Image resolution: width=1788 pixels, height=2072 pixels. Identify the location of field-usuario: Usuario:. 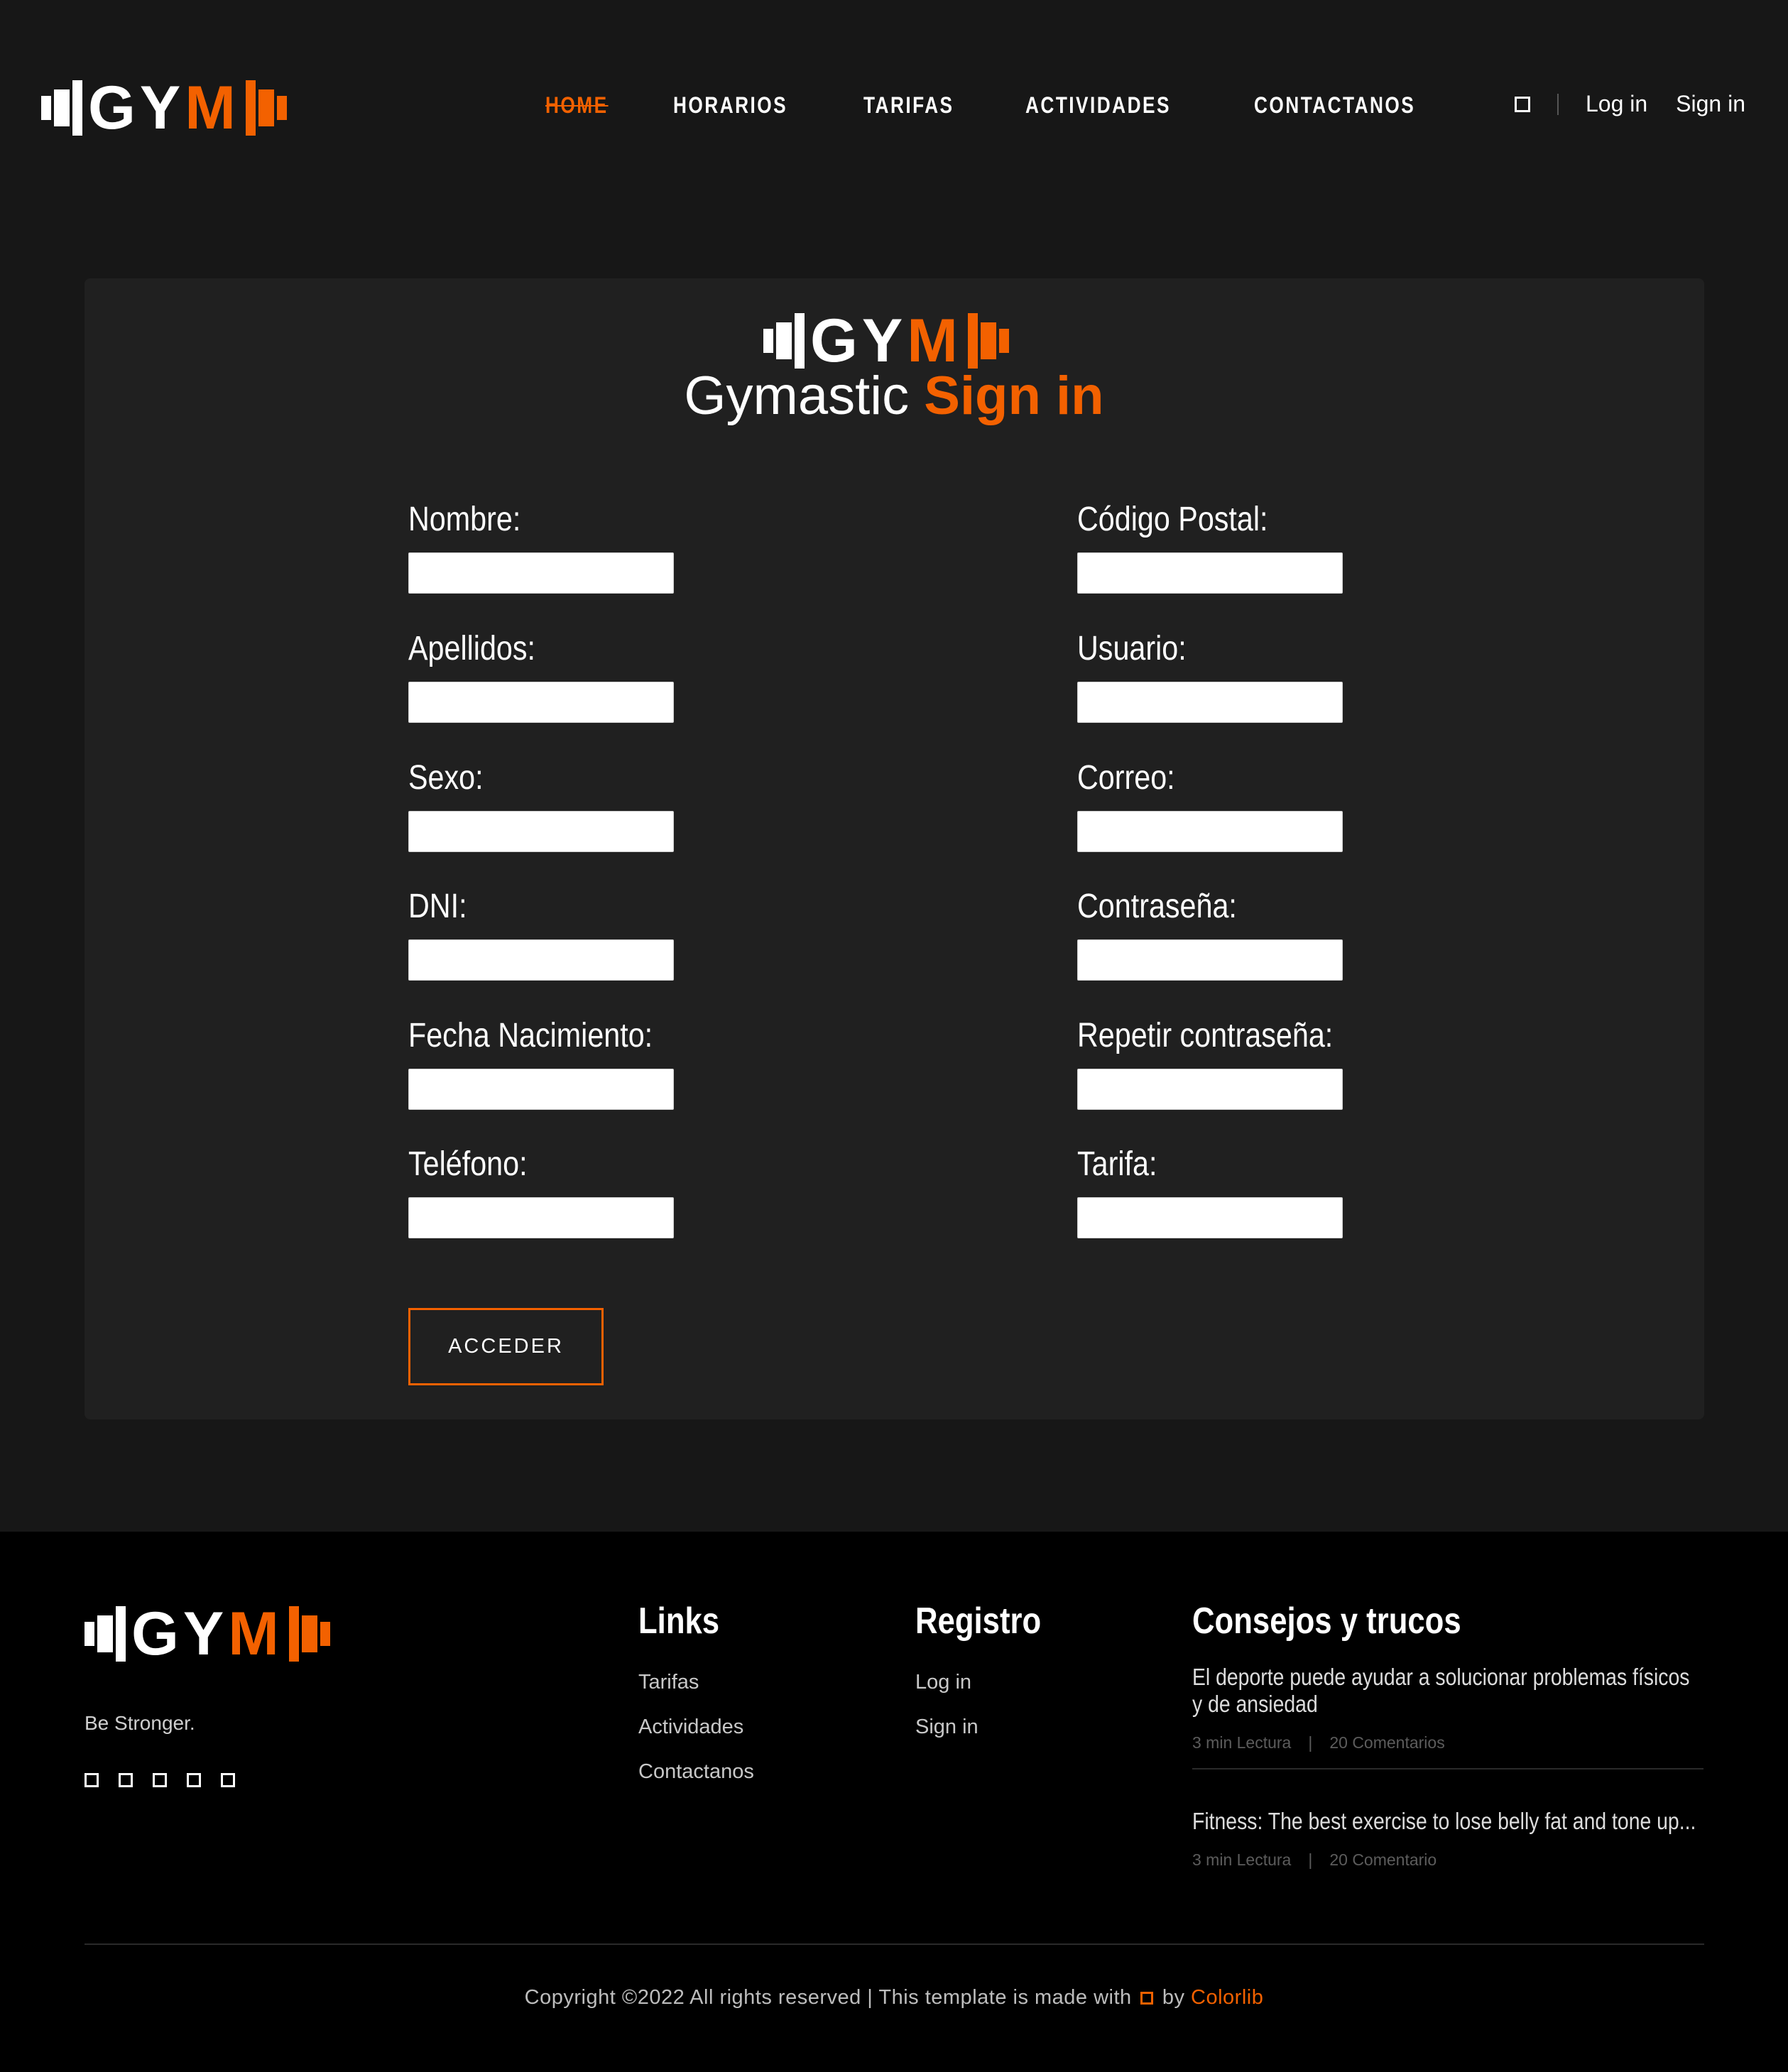
(1290, 677).